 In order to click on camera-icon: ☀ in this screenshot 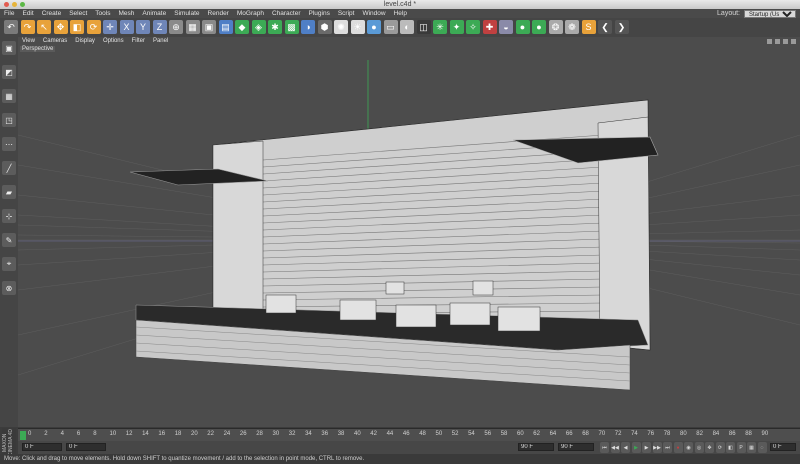, I will do `click(357, 27)`.